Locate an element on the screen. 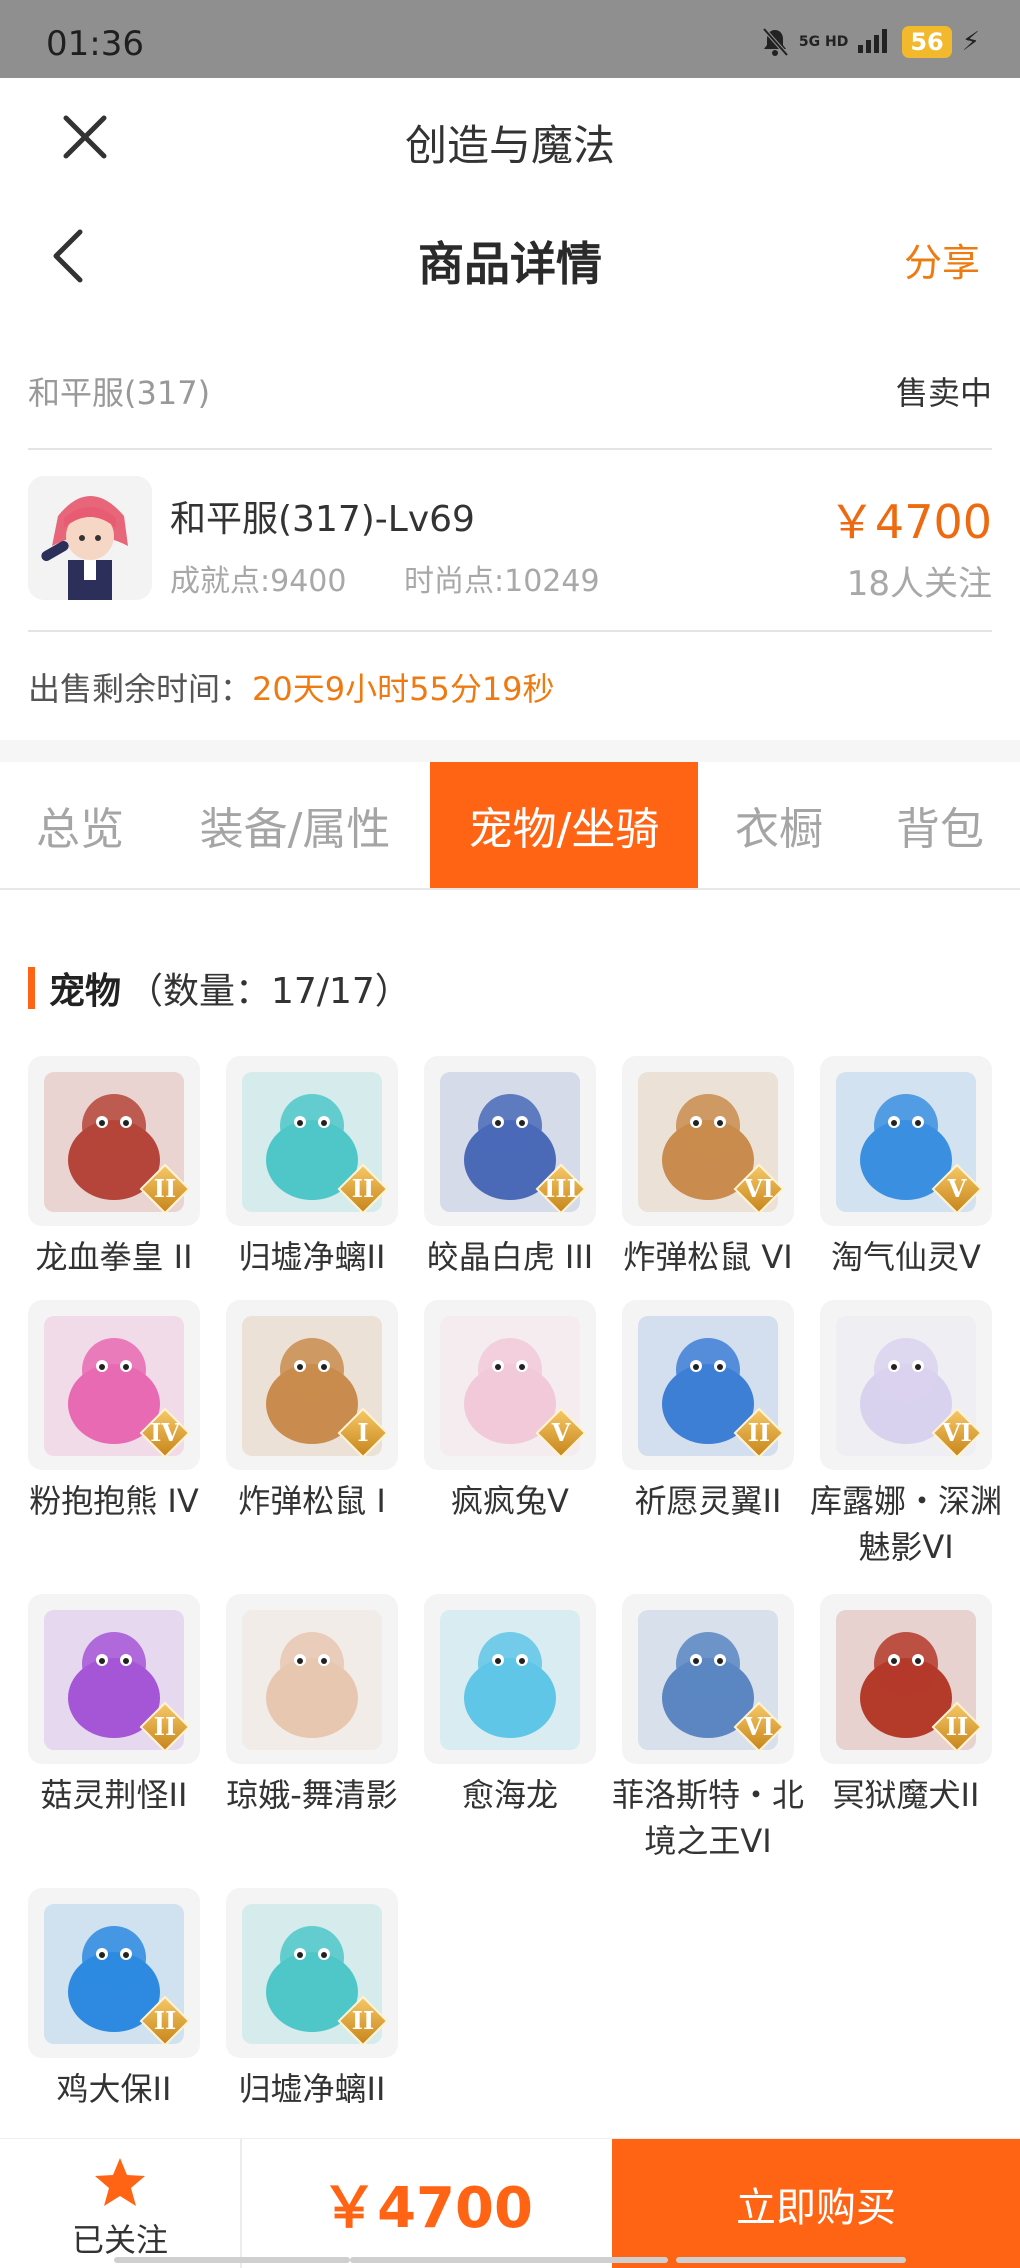  follow-label: 已关注 is located at coordinates (119, 2240).